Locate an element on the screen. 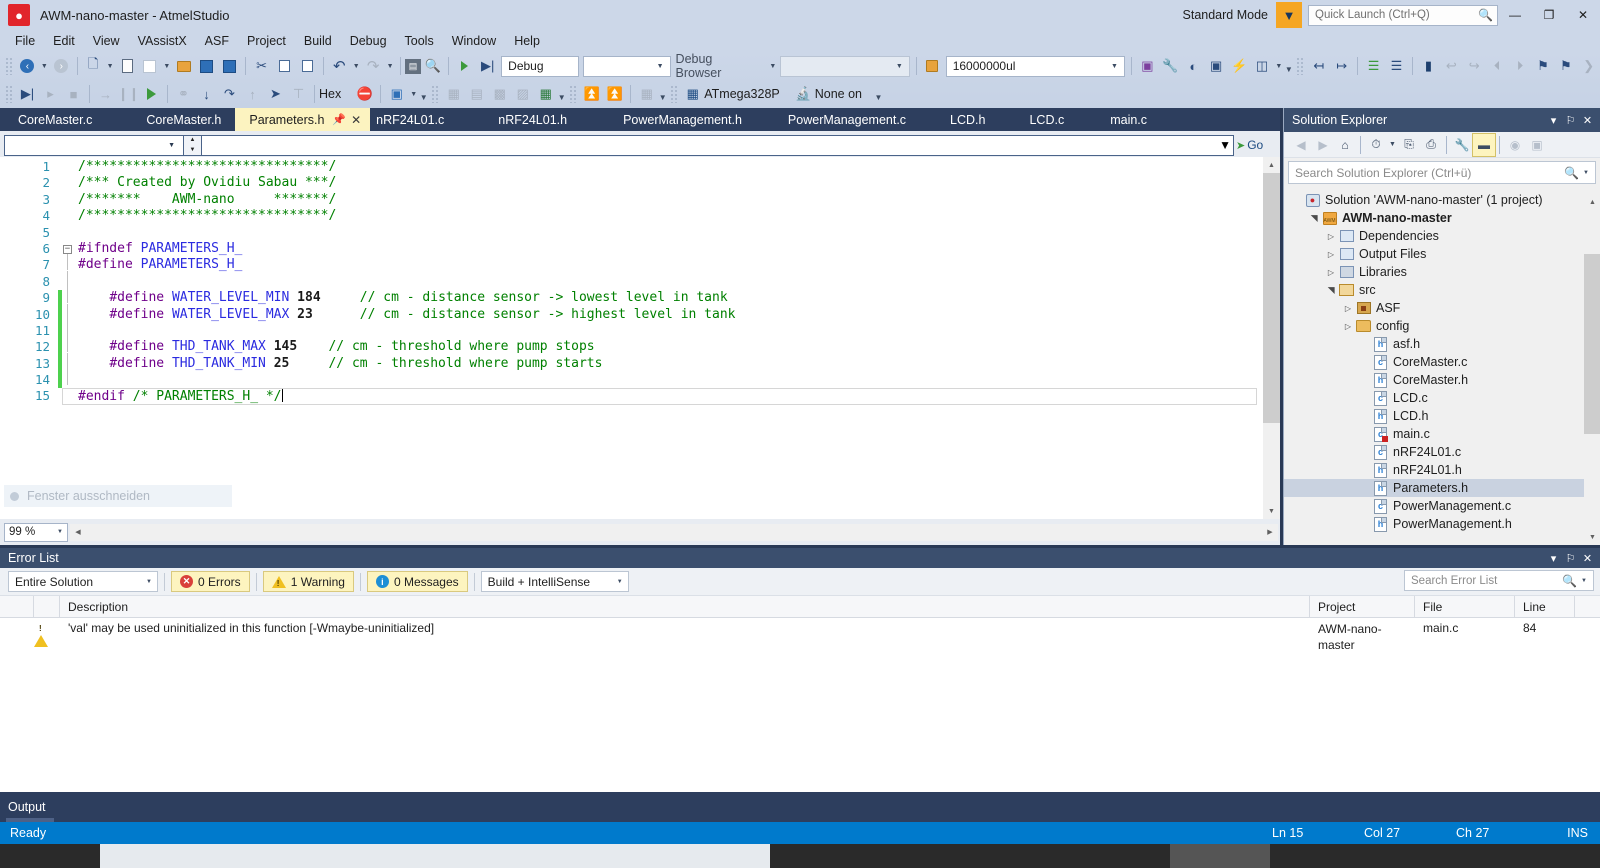  save-icon is located at coordinates (206, 66).